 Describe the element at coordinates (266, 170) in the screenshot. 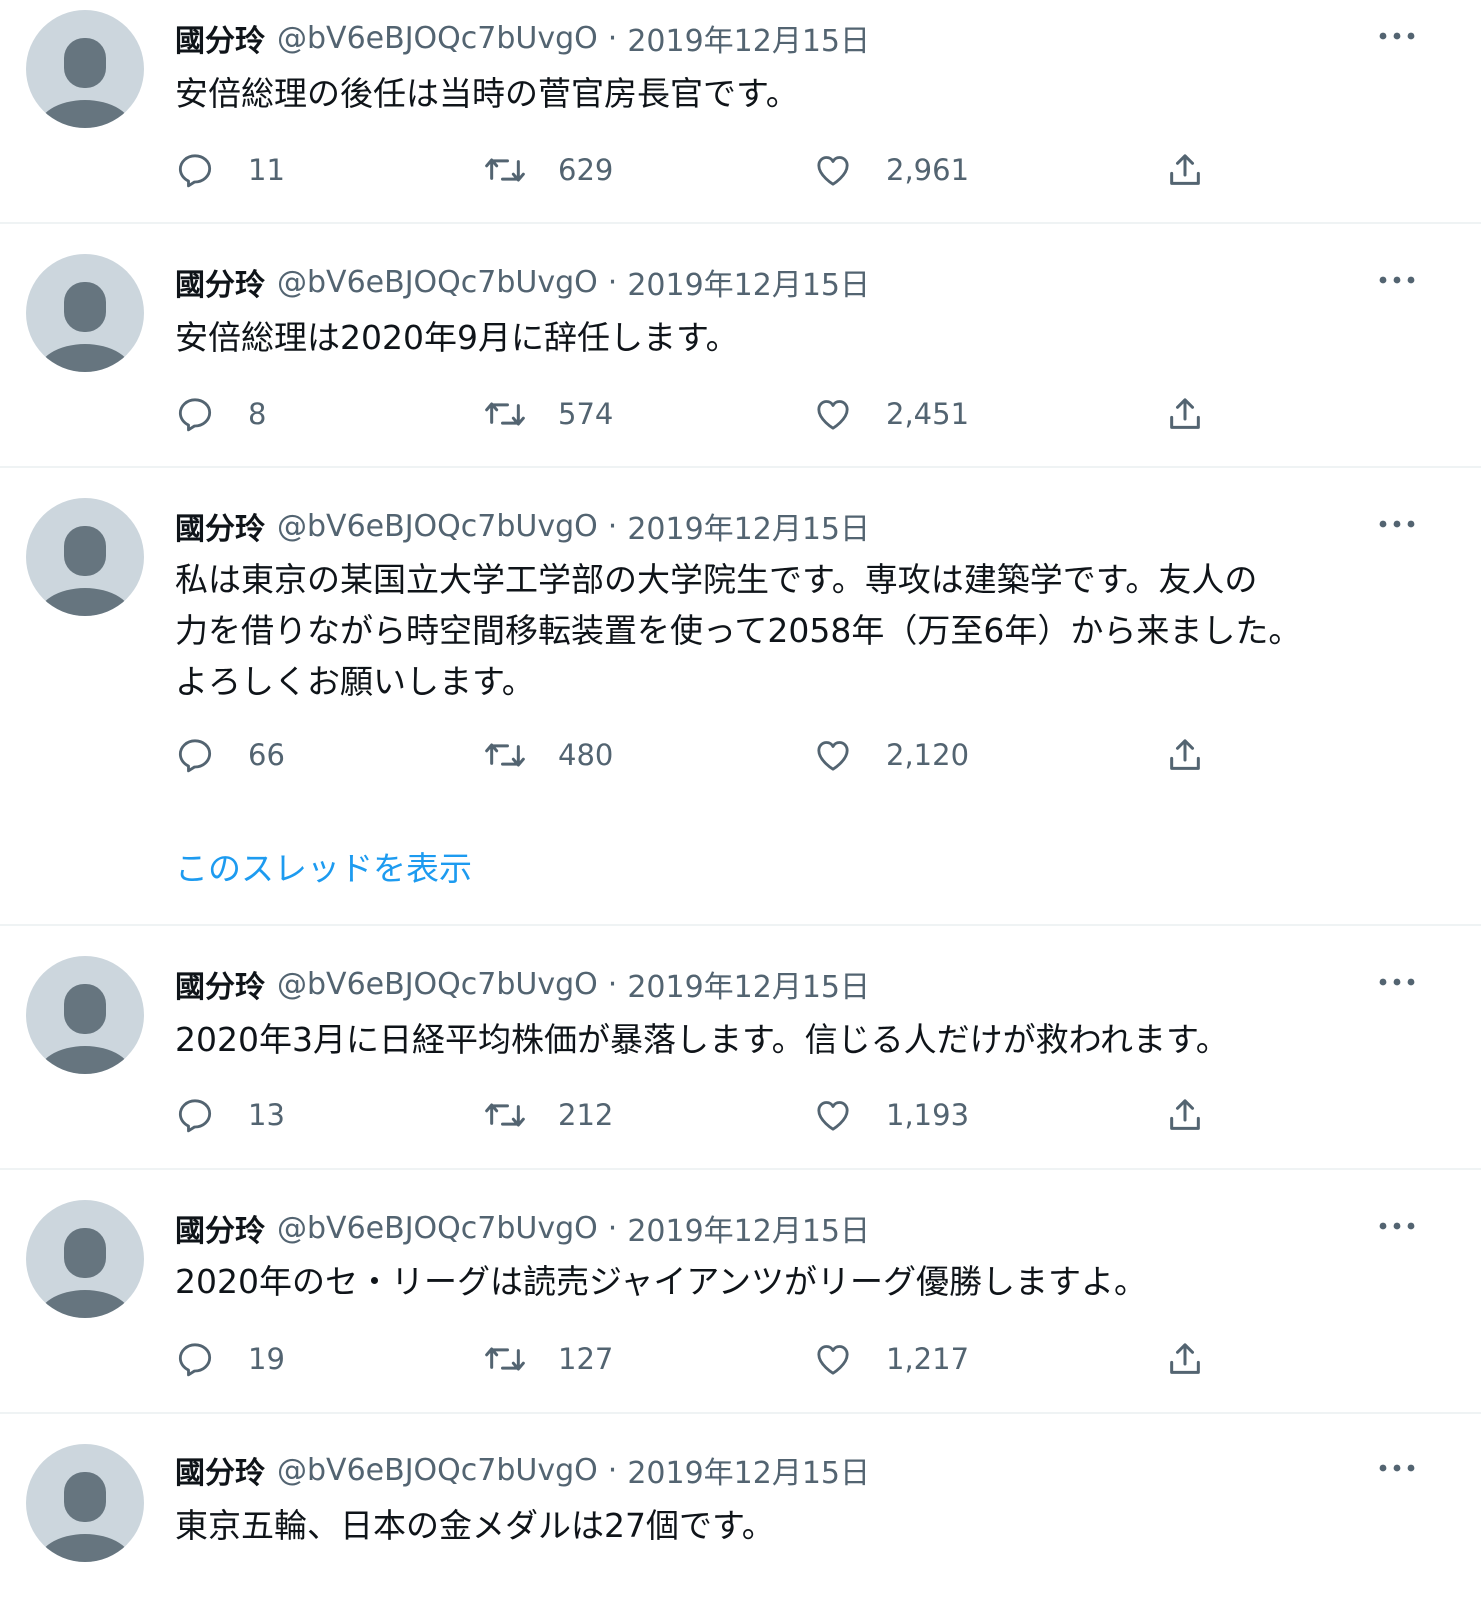

I see `reply-count: 11` at that location.